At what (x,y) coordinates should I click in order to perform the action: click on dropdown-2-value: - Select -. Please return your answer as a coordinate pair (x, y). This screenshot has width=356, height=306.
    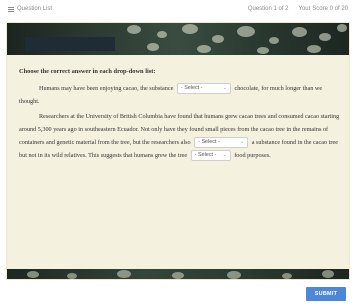
    Looking at the image, I should click on (209, 142).